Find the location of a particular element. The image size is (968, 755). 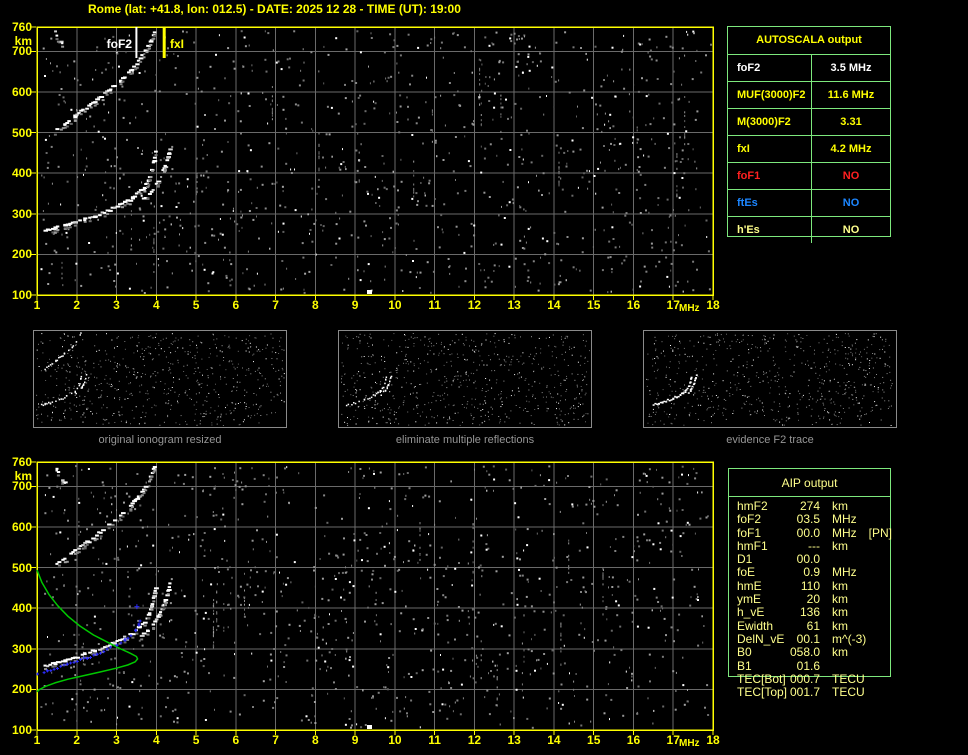

autoscala-table-header: AUTOSCALA output is located at coordinates (809, 41).